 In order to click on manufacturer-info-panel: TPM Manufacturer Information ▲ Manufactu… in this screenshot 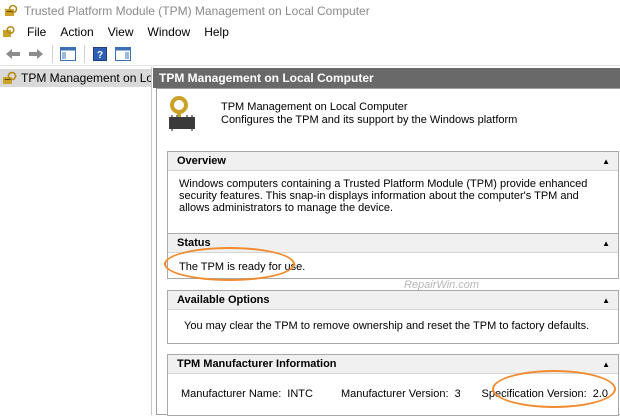, I will do `click(393, 385)`.